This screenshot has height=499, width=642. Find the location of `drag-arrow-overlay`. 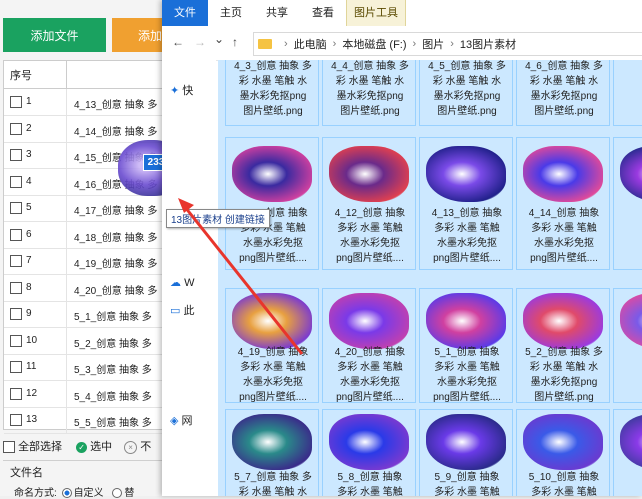

drag-arrow-overlay is located at coordinates (241, 276).